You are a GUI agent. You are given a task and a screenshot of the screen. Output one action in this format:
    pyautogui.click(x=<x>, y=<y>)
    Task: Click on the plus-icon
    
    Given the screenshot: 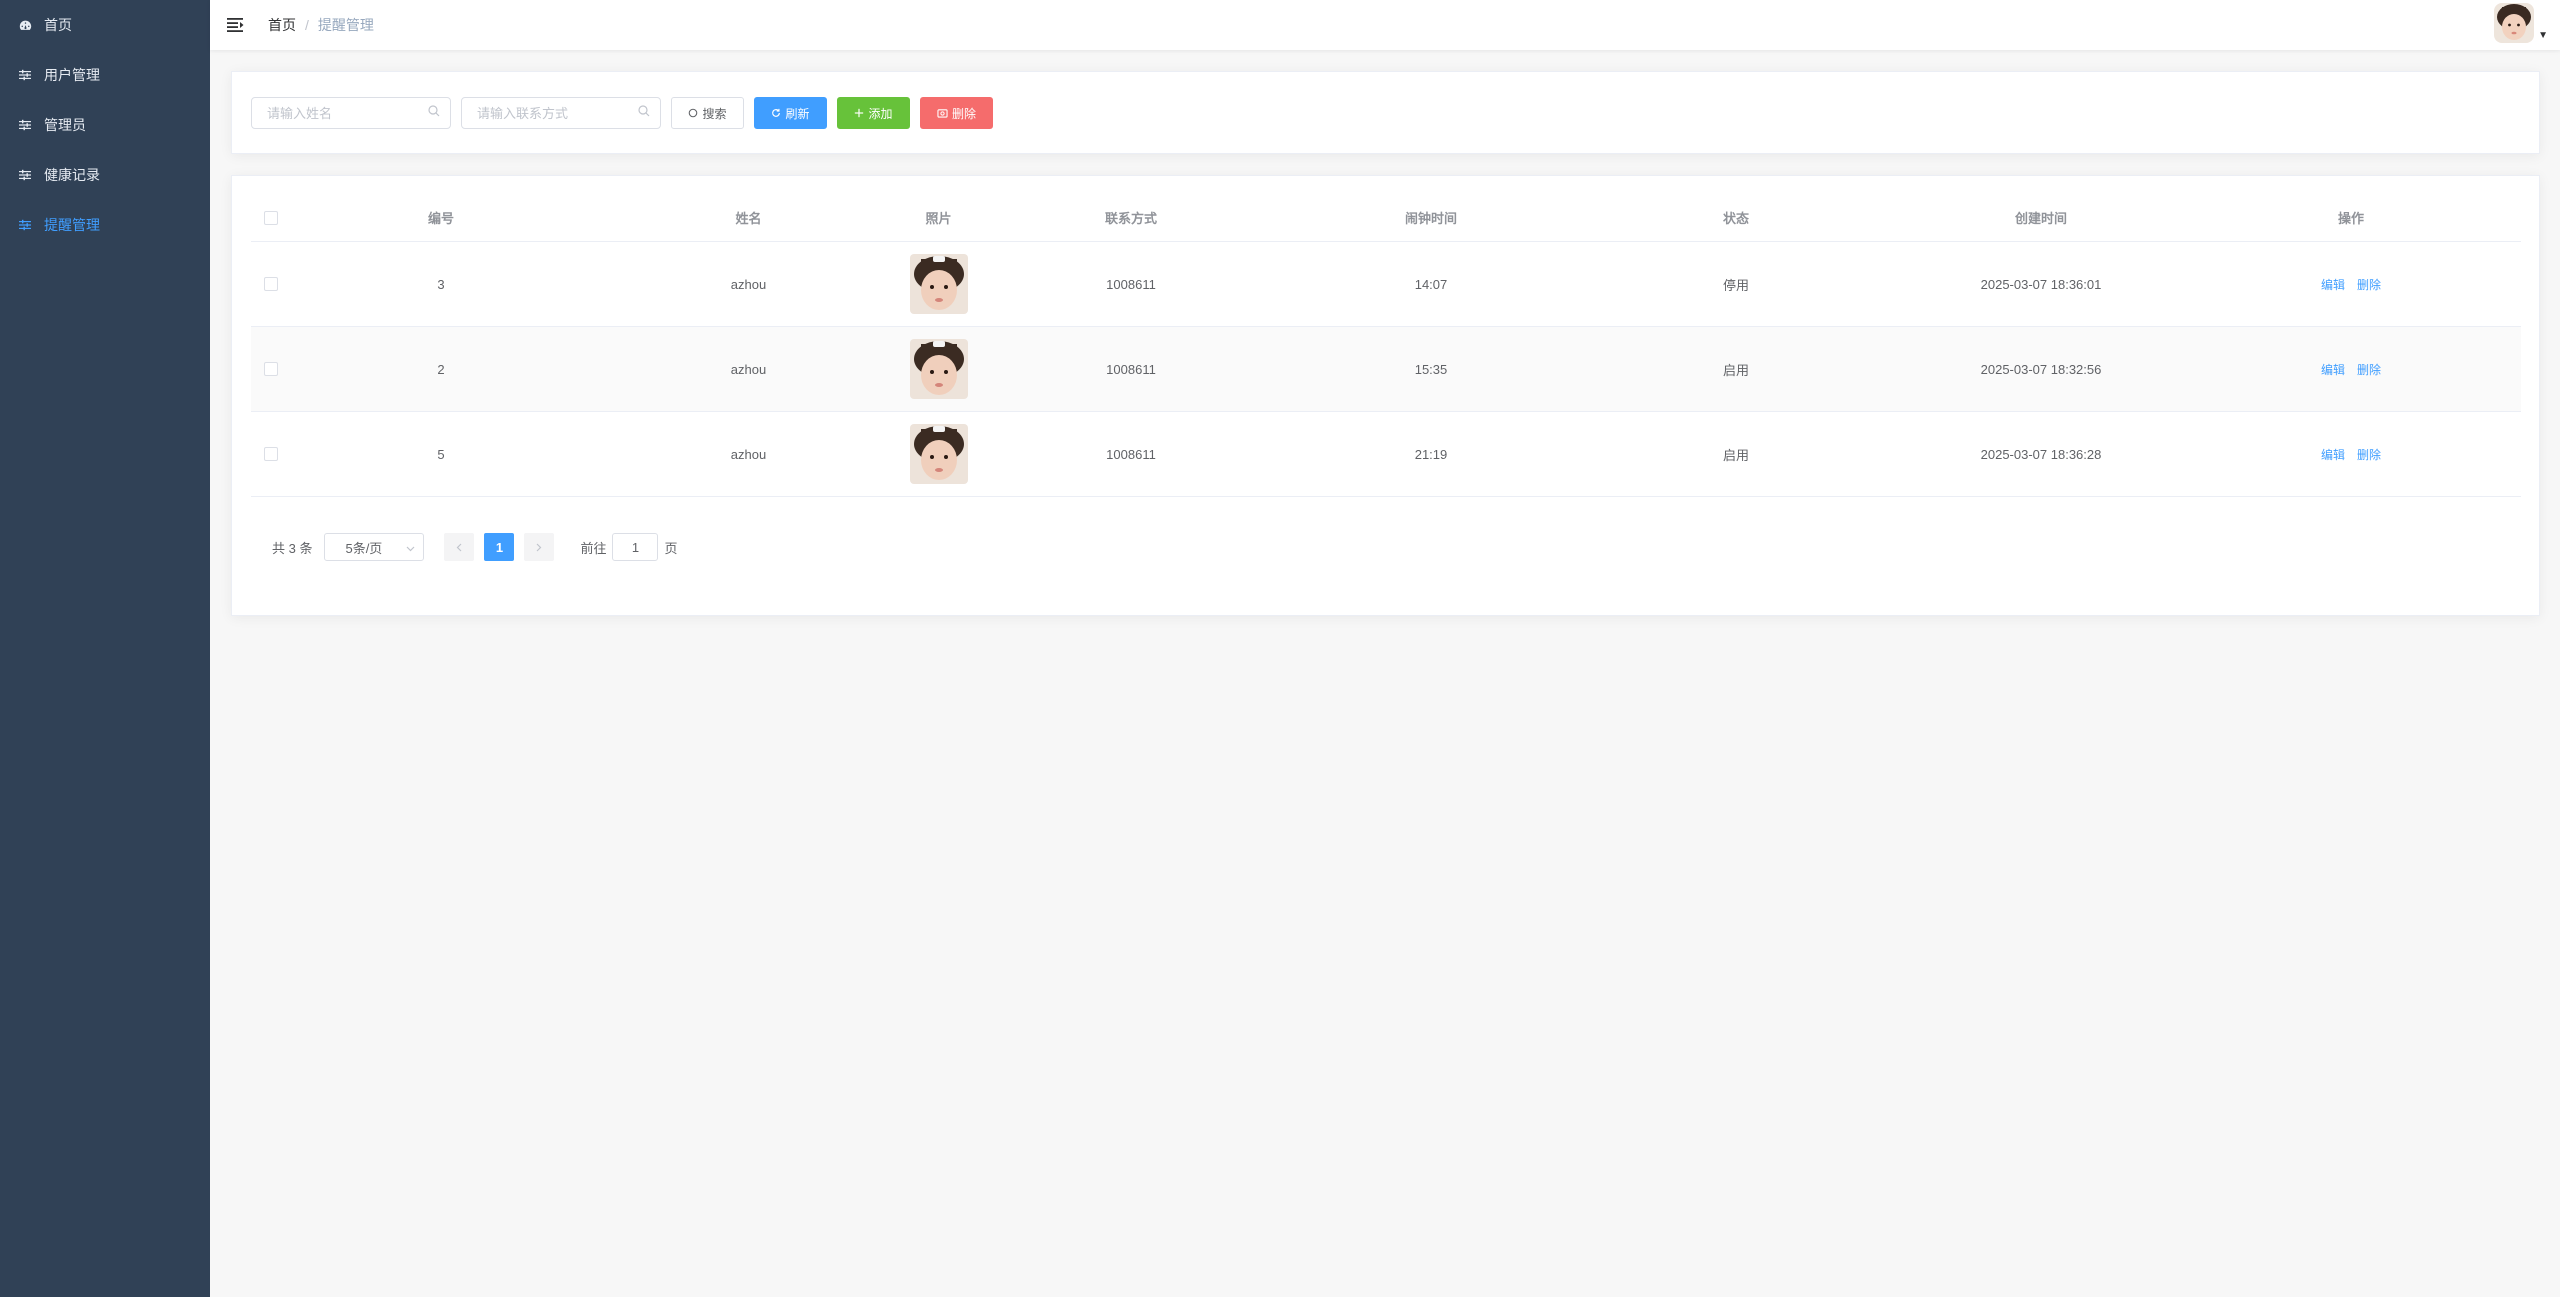 What is the action you would take?
    pyautogui.click(x=859, y=113)
    